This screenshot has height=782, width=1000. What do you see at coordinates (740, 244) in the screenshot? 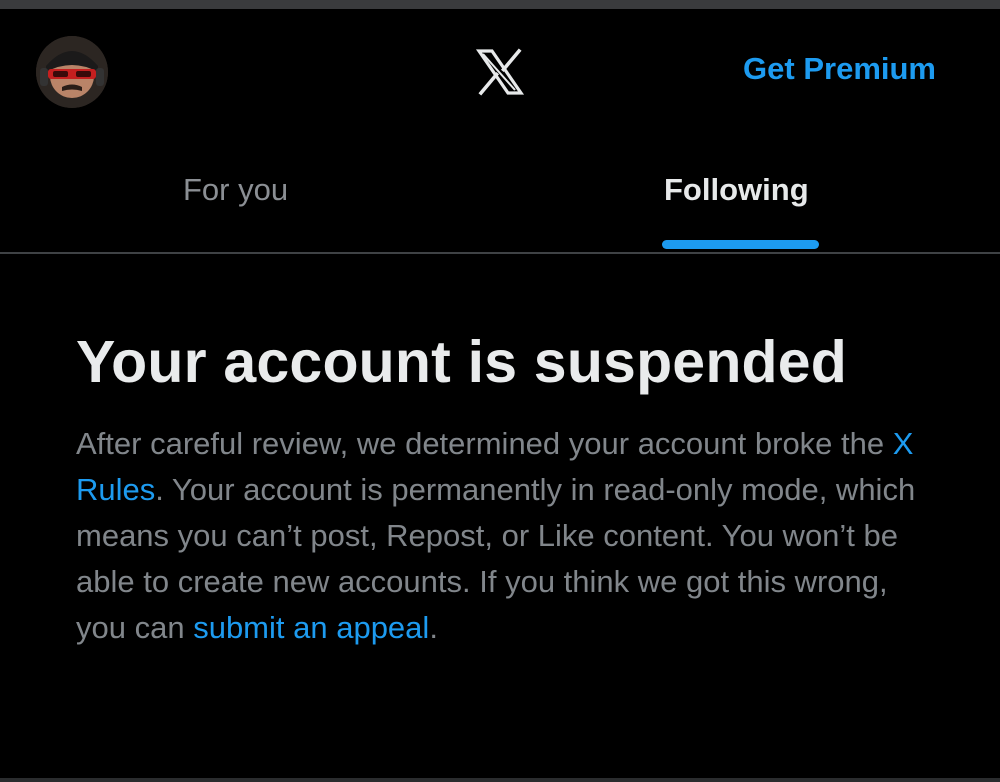
I see `active-tab-indicator` at bounding box center [740, 244].